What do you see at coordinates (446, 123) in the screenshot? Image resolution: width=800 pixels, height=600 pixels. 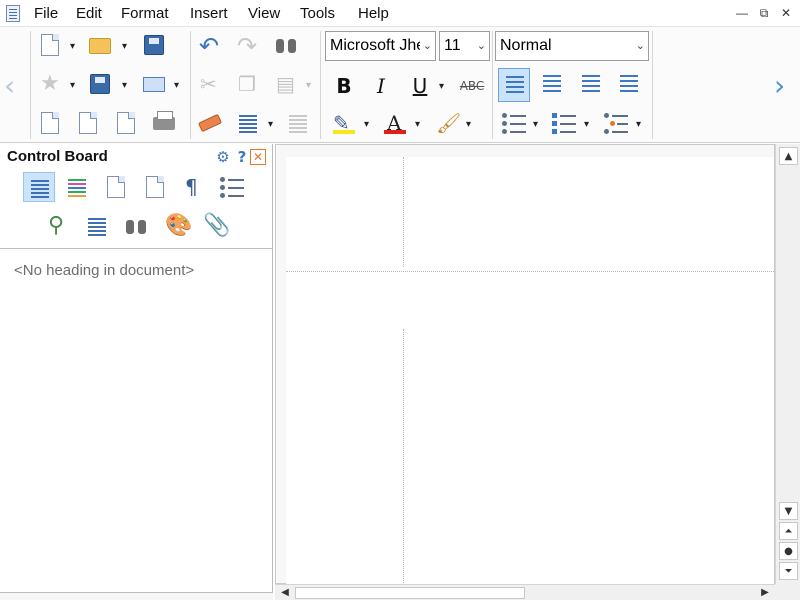 I see `format-painter-button: 🖌` at bounding box center [446, 123].